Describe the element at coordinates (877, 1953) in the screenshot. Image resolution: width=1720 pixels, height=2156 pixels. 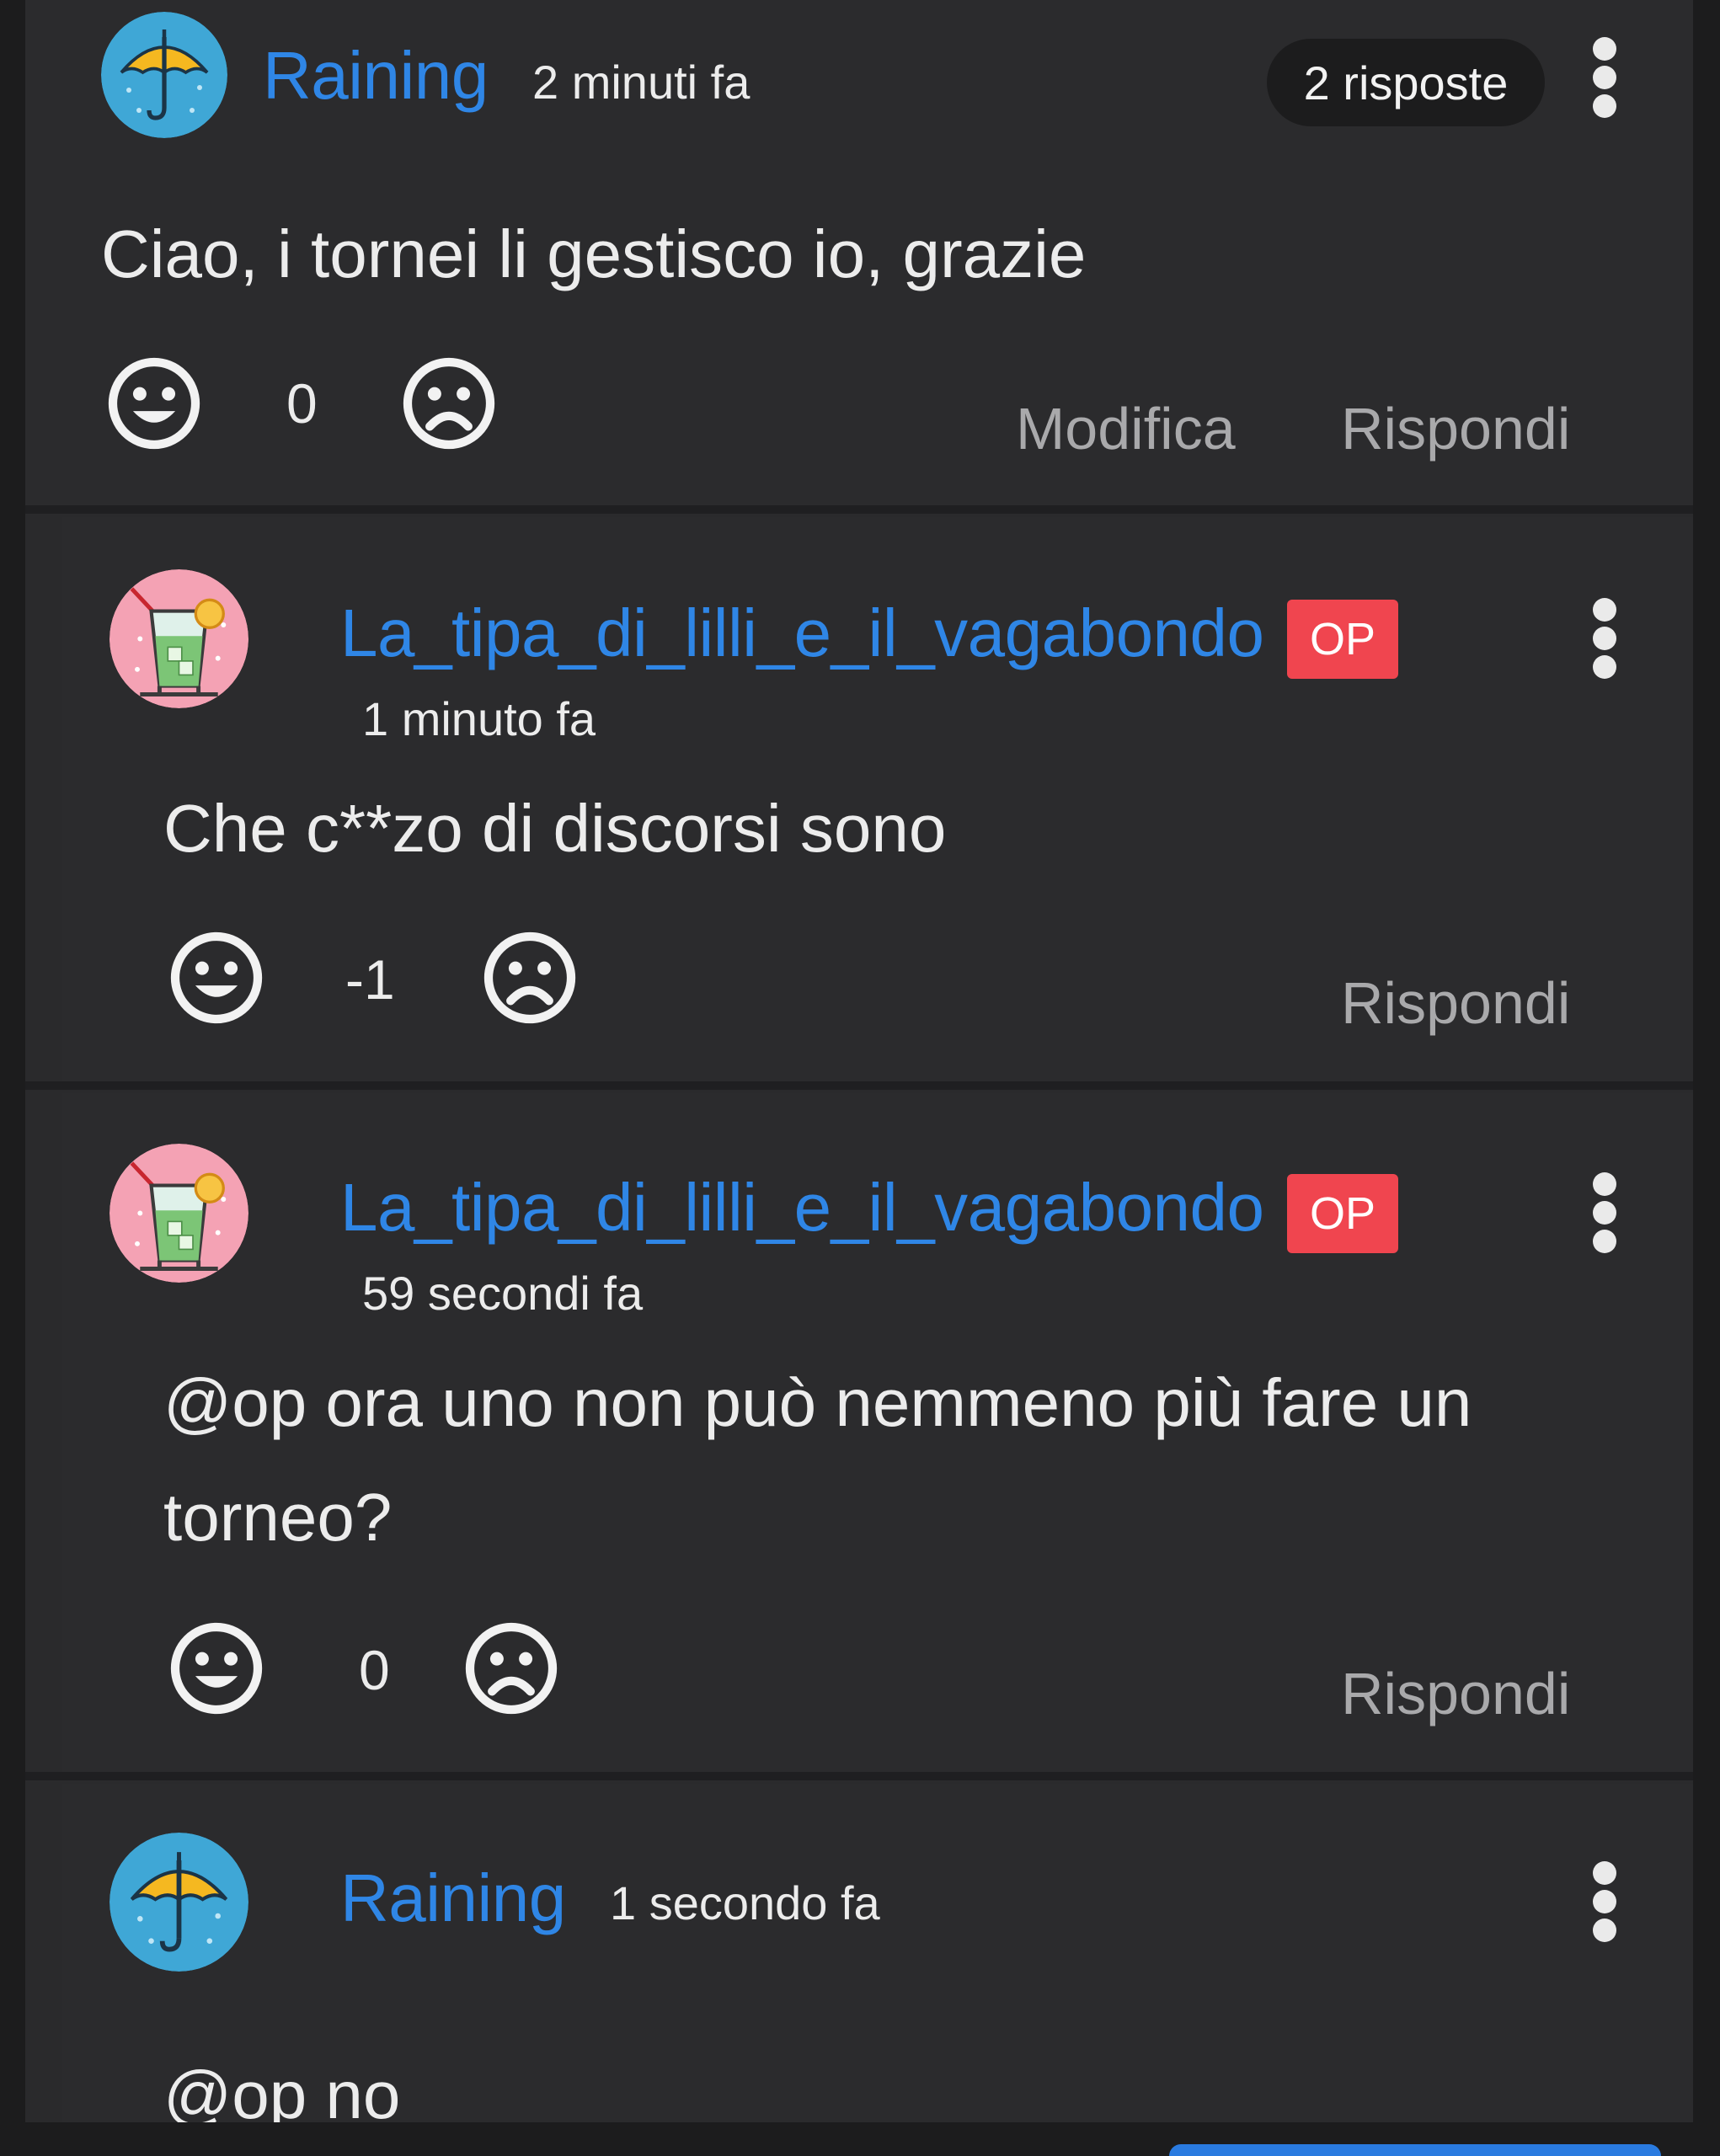
I see `reply-comment: Raining 1 secondo fa @op no` at that location.